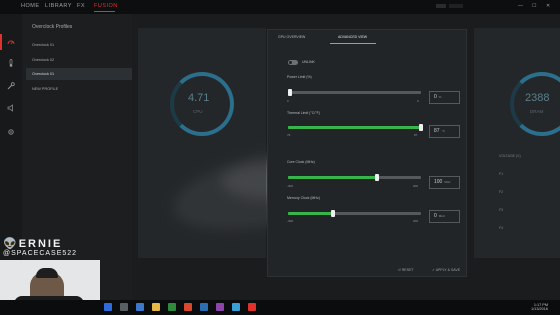 The width and height of the screenshot is (560, 315). I want to click on nav-home: HOME, so click(30, 6).